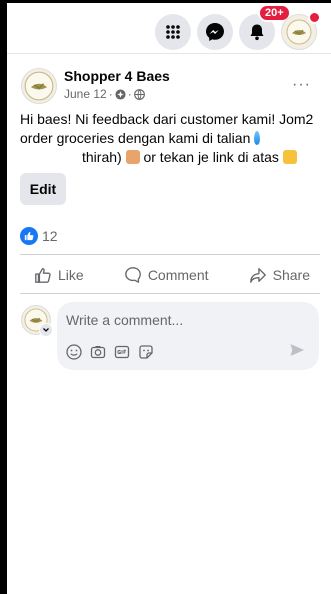 The image size is (331, 594). Describe the element at coordinates (299, 32) in the screenshot. I see `logo-image` at that location.